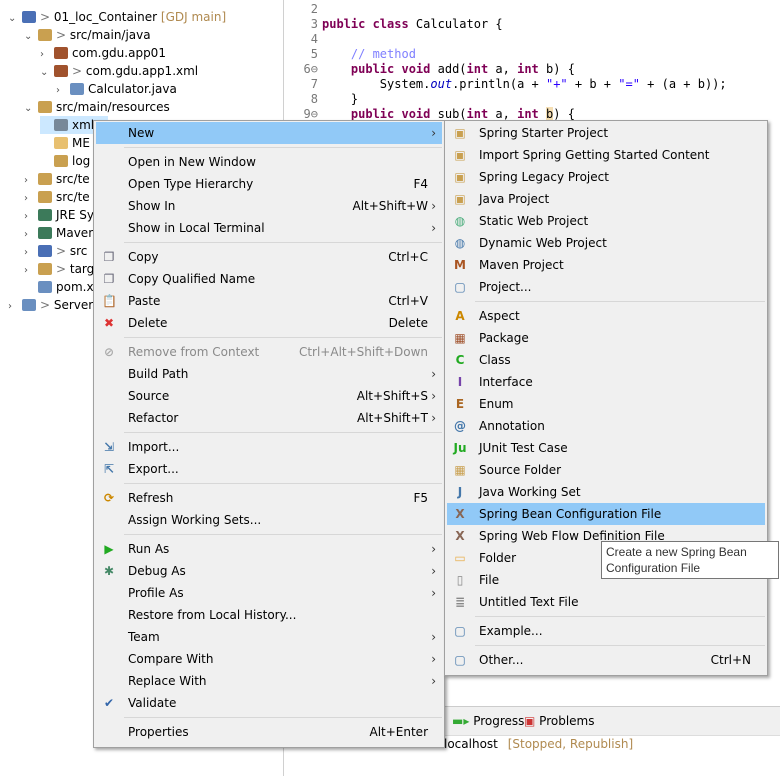 The width and height of the screenshot is (780, 777). Describe the element at coordinates (606, 316) in the screenshot. I see `menu-item-aspect: A Aspect` at that location.